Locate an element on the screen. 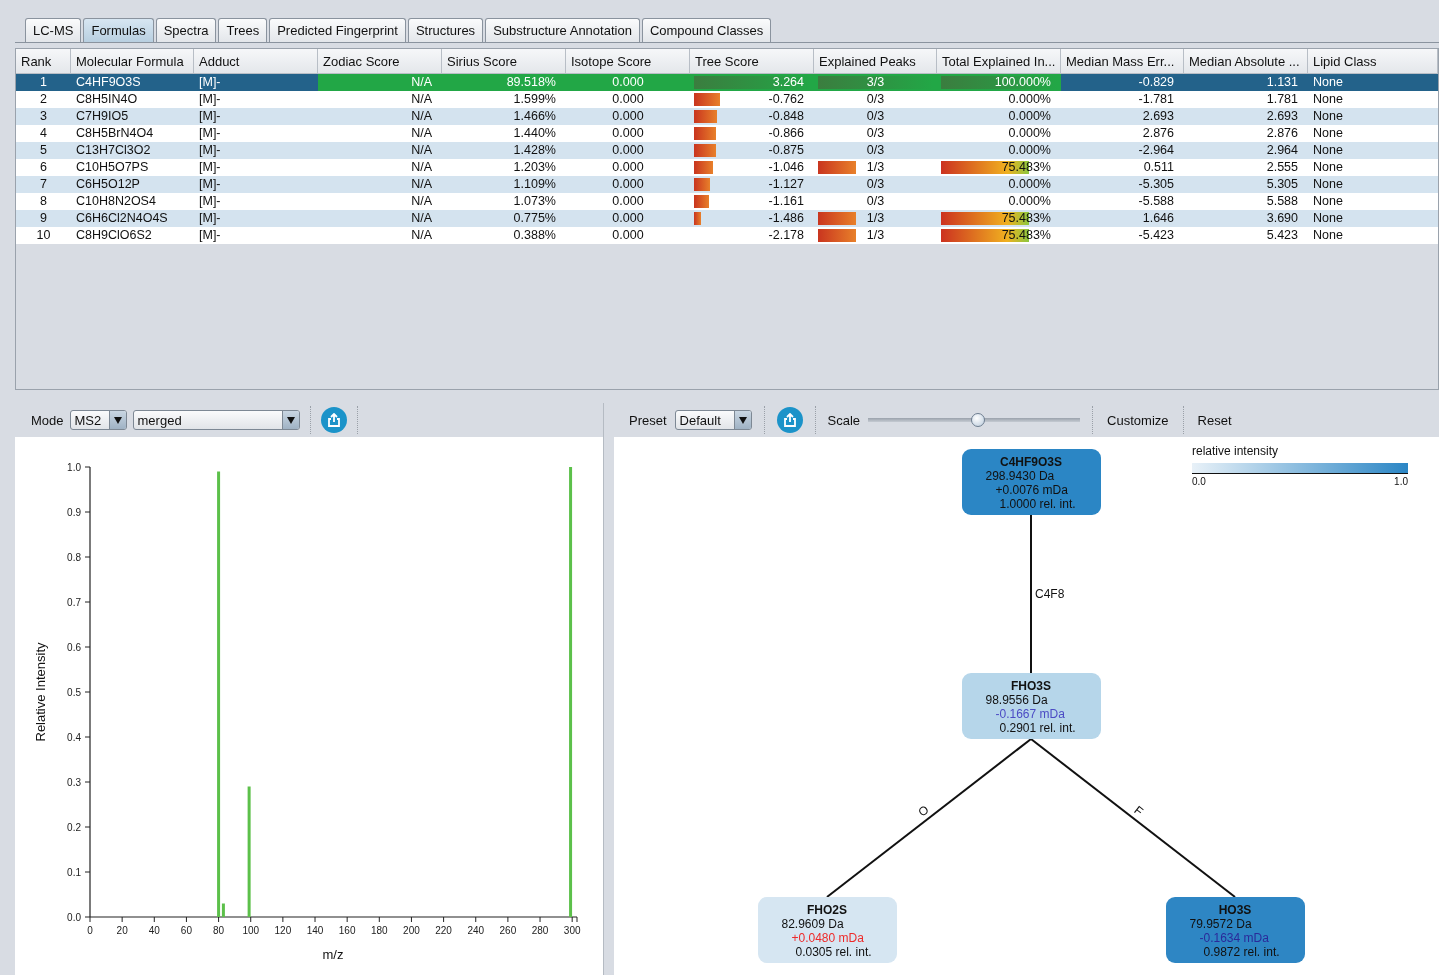  column-header: Lipid Class is located at coordinates (1373, 61).